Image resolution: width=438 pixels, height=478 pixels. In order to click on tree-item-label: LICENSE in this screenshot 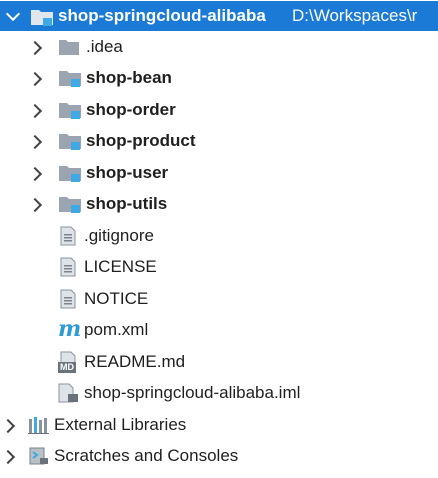, I will do `click(120, 266)`.